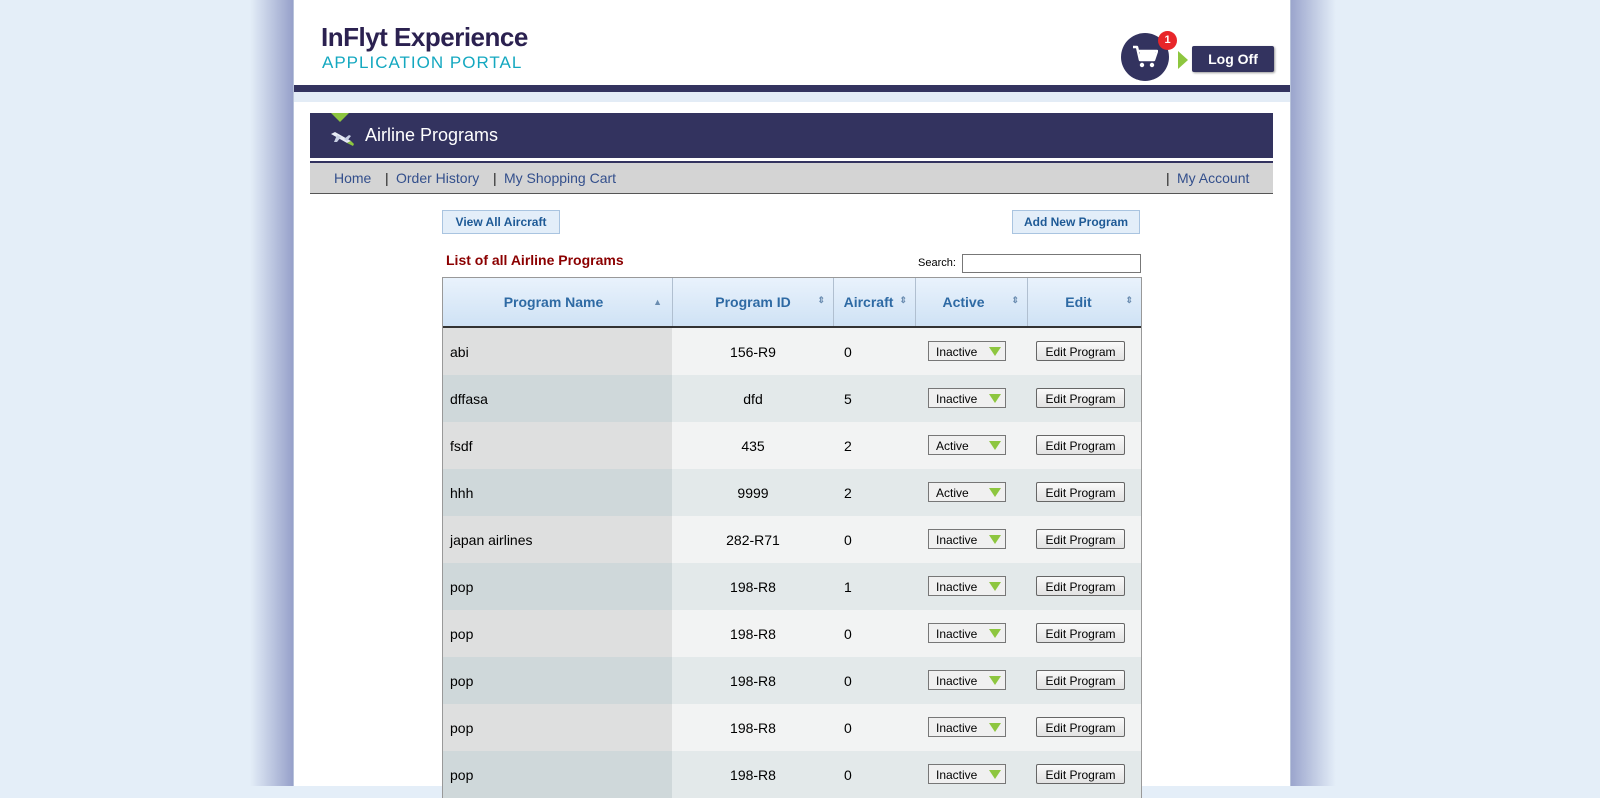 The height and width of the screenshot is (798, 1600). What do you see at coordinates (1233, 59) in the screenshot?
I see `log-off-button: Log Off` at bounding box center [1233, 59].